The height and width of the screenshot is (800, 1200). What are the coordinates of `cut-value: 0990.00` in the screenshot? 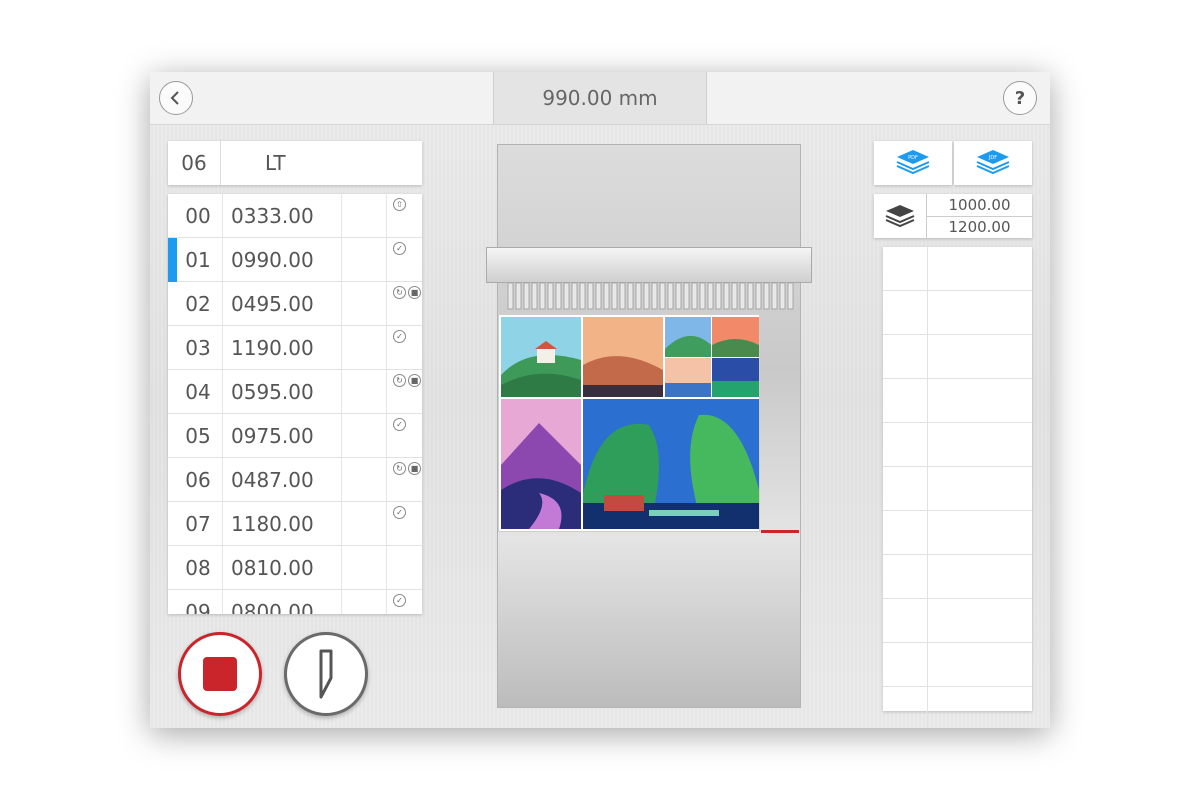 It's located at (282, 259).